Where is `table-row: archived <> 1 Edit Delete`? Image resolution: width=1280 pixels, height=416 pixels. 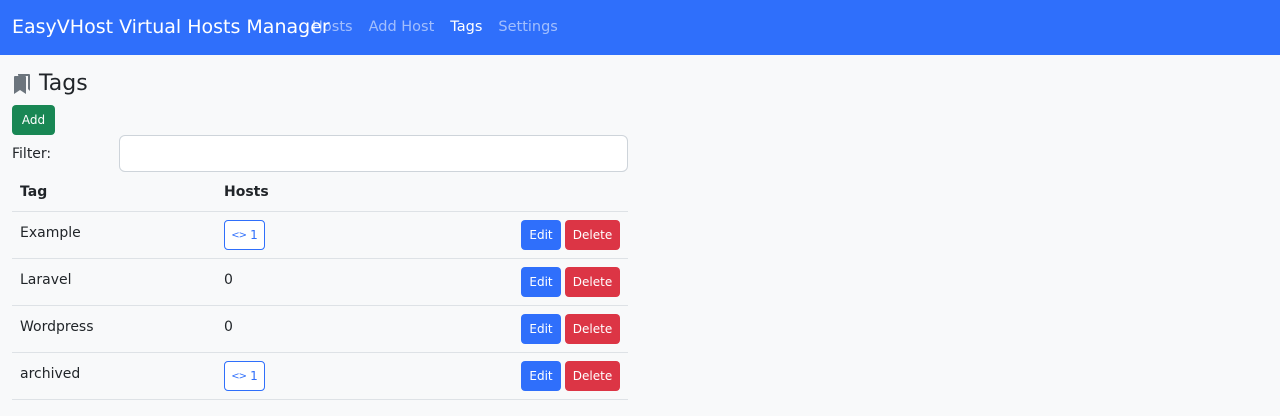
table-row: archived <> 1 Edit Delete is located at coordinates (320, 376).